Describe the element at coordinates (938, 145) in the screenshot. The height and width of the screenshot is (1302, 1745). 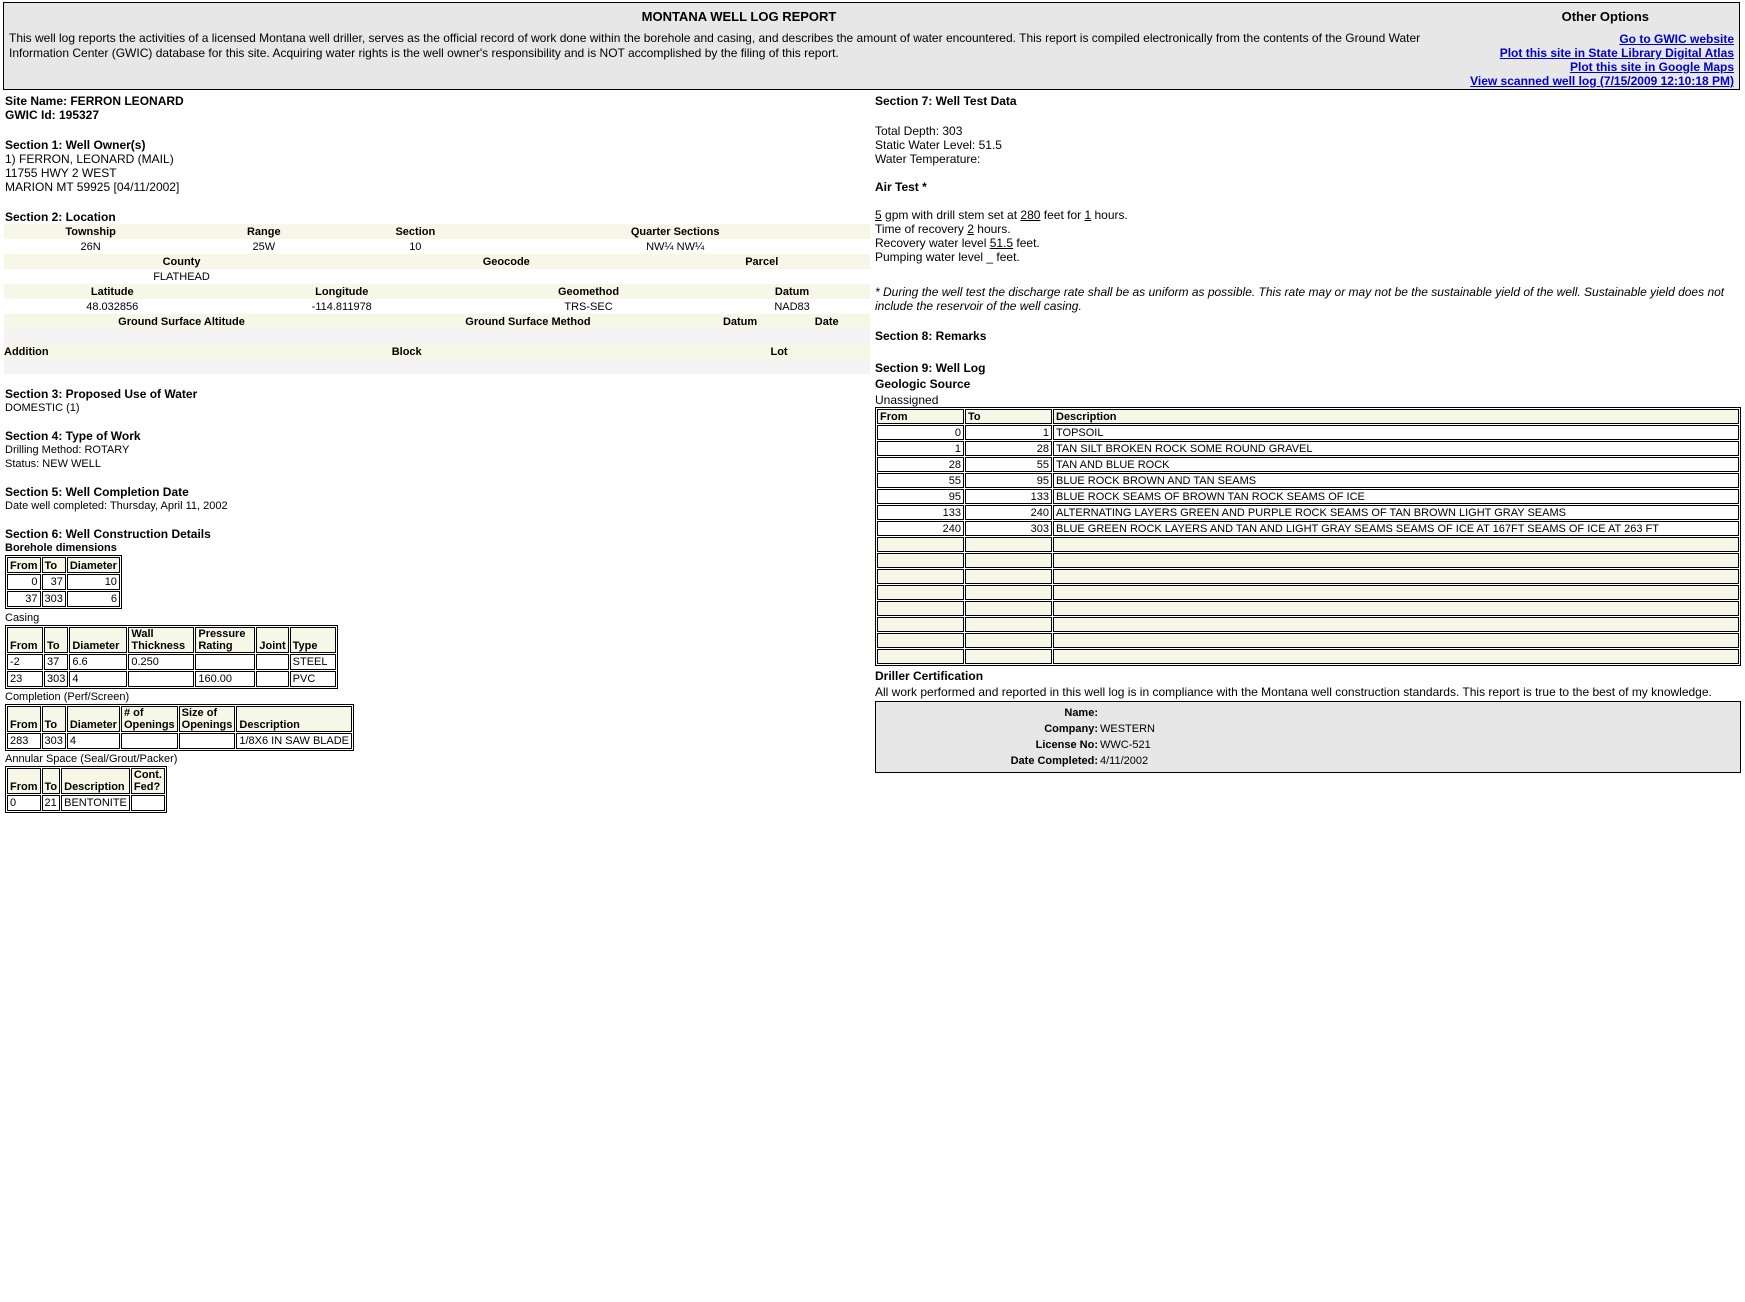
I see `static-water-level: Static Water Level: 51.5` at that location.